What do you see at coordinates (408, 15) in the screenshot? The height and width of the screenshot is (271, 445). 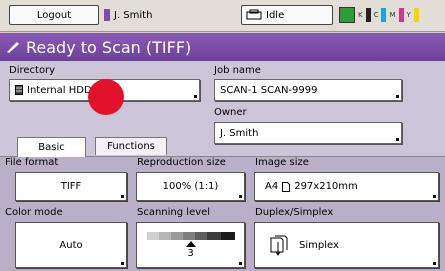 I see `toner-label-y: Y` at bounding box center [408, 15].